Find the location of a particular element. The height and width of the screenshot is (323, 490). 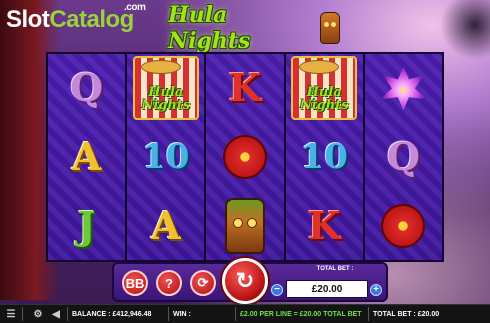

reel-4: Hula Nights 10 K is located at coordinates (325, 157).